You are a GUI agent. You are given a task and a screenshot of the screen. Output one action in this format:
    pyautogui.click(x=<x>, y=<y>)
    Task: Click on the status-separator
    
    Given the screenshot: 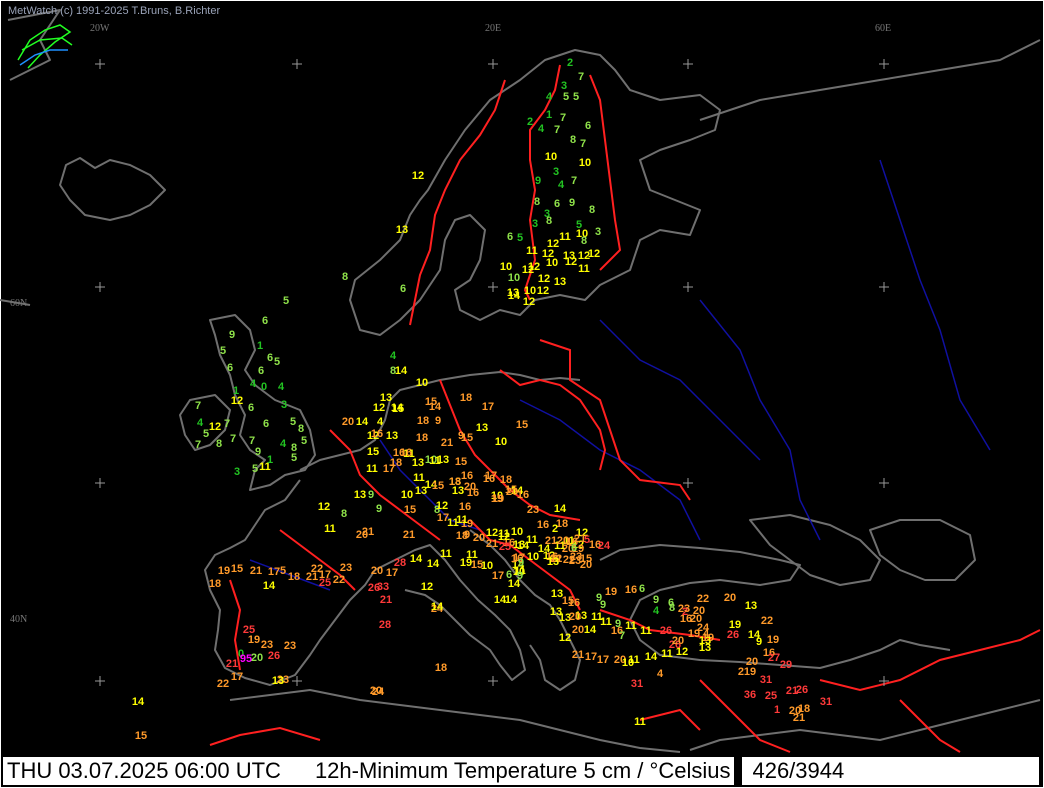 What is the action you would take?
    pyautogui.click(x=738, y=771)
    